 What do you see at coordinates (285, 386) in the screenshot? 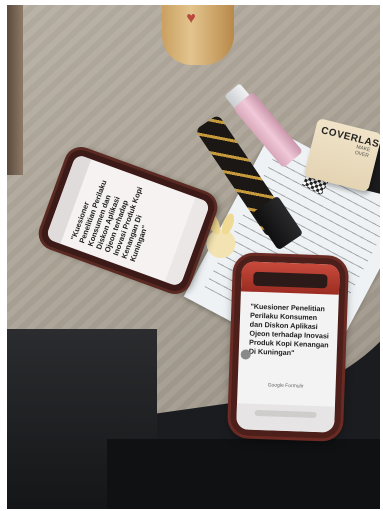
I see `phone-right-footer: Google Formulir` at bounding box center [285, 386].